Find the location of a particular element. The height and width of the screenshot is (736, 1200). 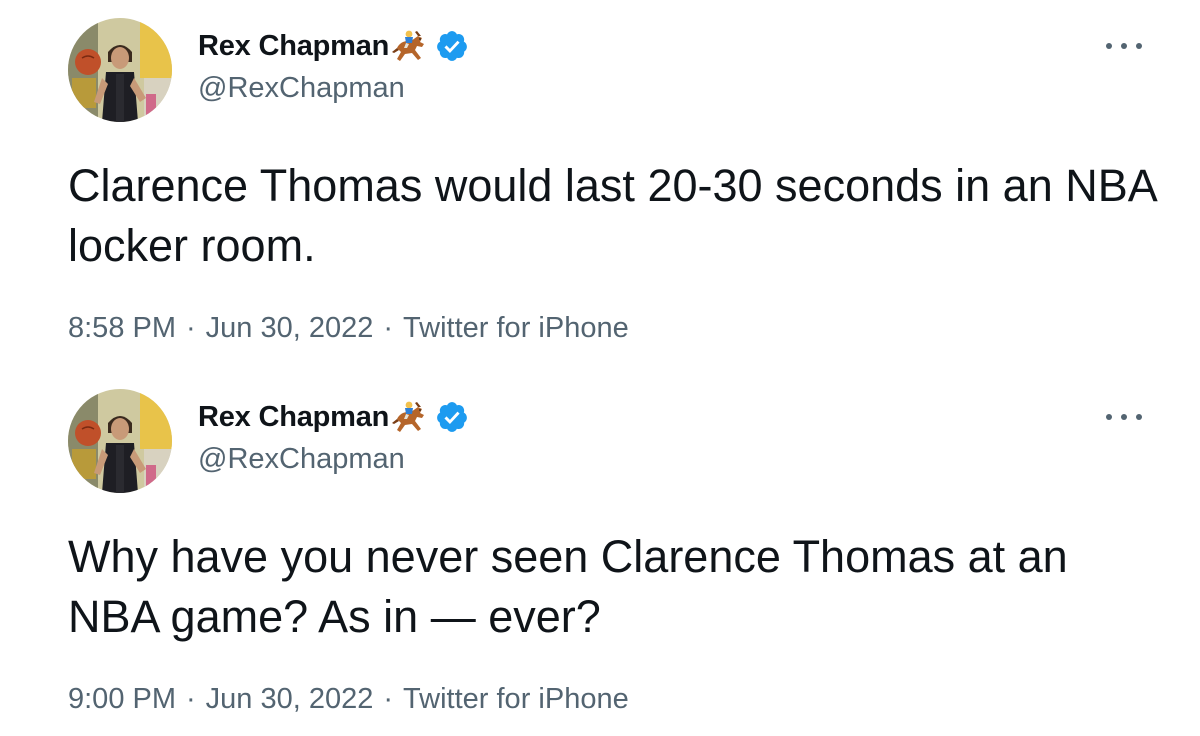

tweet-time: 8:58 PM is located at coordinates (122, 328).